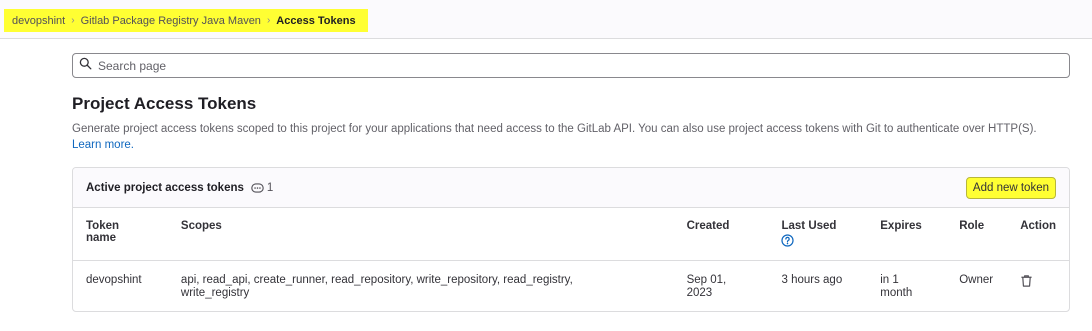  I want to click on breadcrumb-item-project: Gitlab Package Registry Java Maven, so click(171, 21).